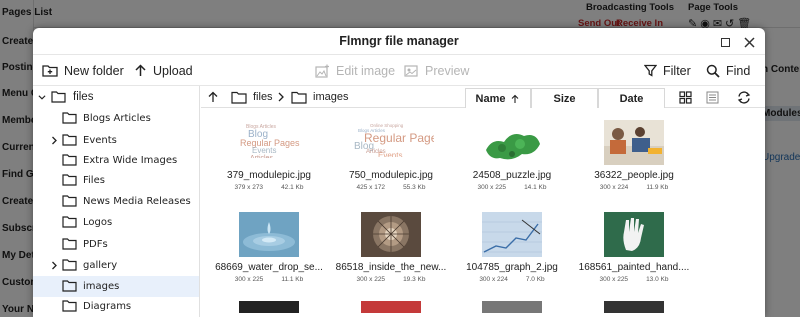 The width and height of the screenshot is (800, 317). I want to click on file-tile: 24508_puzzle.jpg 300 x 225 14.1 Kb, so click(512, 158).